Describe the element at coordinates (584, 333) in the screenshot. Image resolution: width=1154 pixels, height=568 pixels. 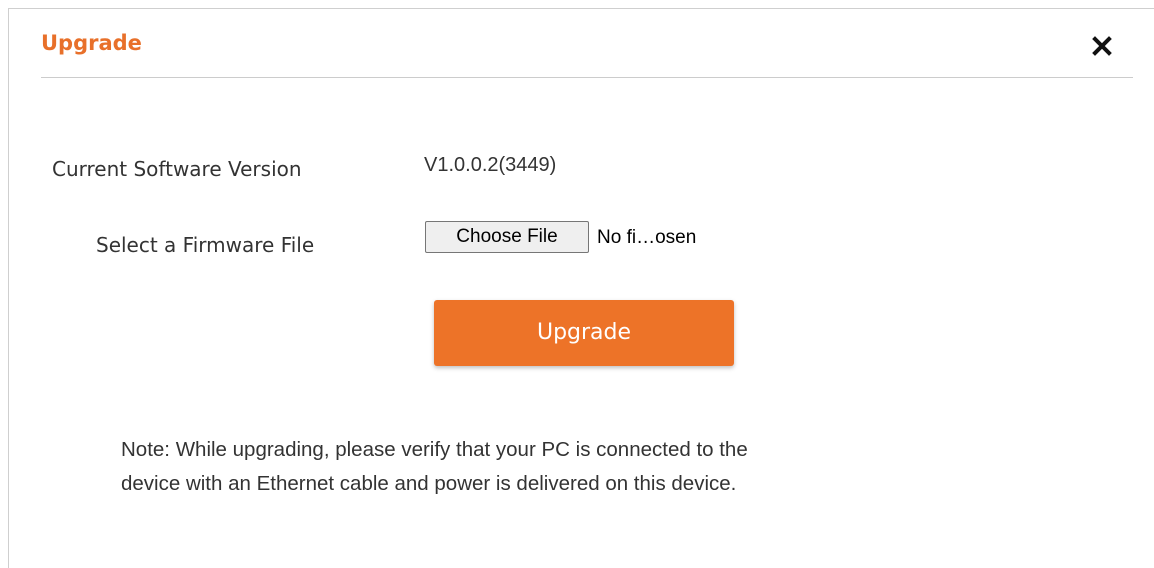
I see `upgrade-button: Upgrade` at that location.